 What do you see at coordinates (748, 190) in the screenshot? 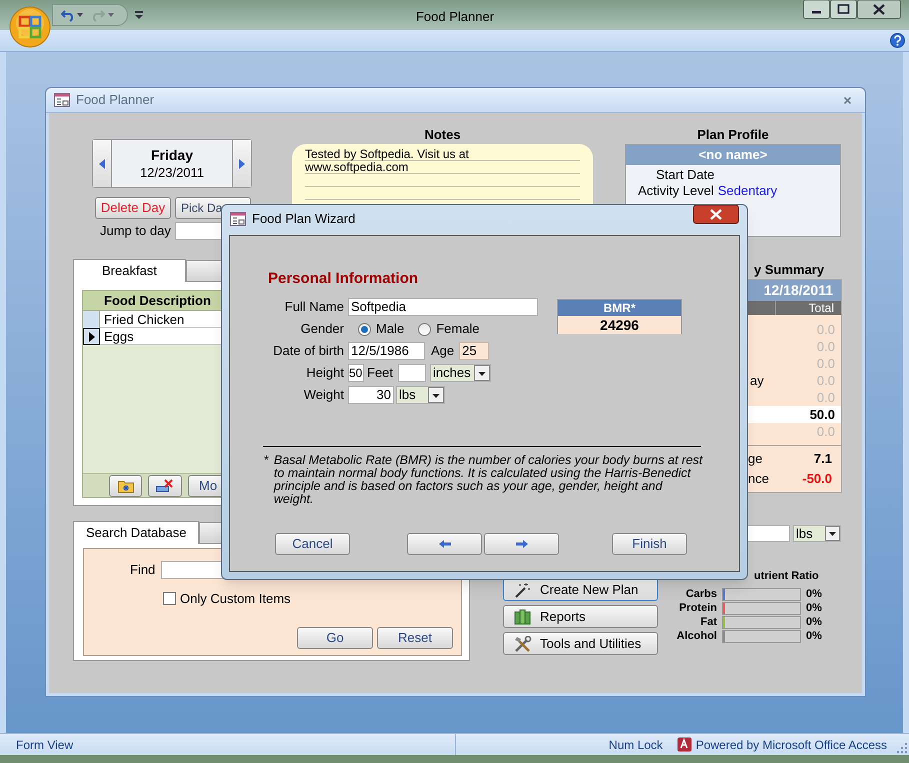
I see `profile-field-value: Sedentary` at bounding box center [748, 190].